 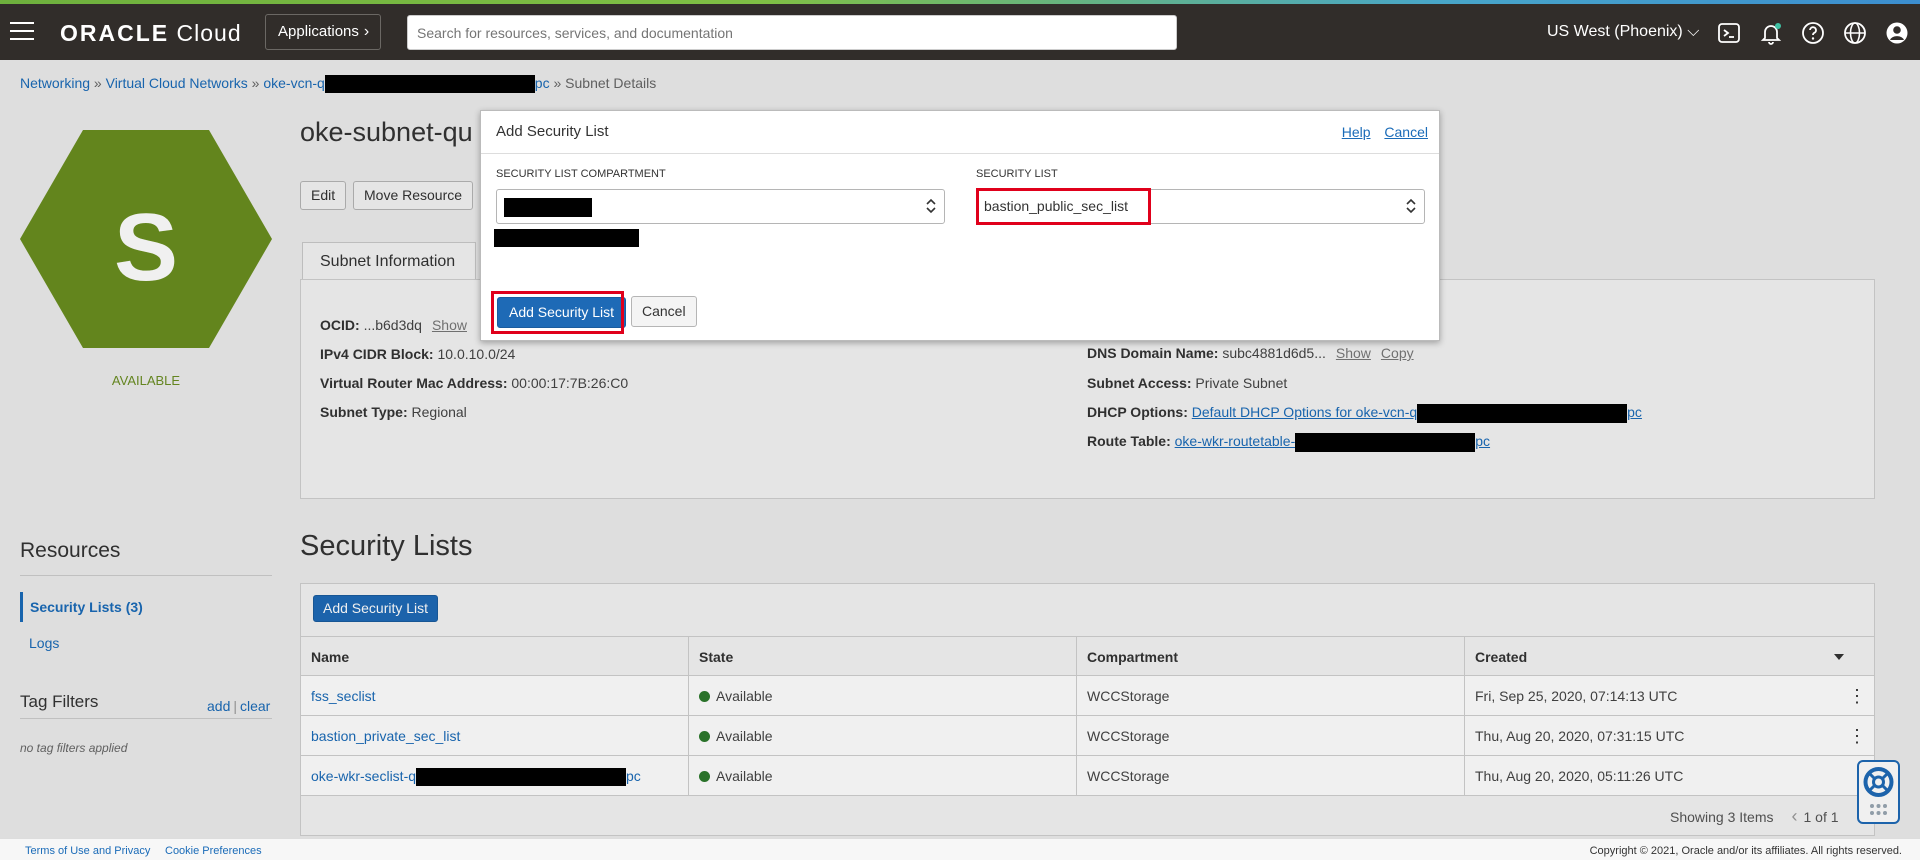 I want to click on oracle-cloud-logo: ORACLE Cloud, so click(x=151, y=33).